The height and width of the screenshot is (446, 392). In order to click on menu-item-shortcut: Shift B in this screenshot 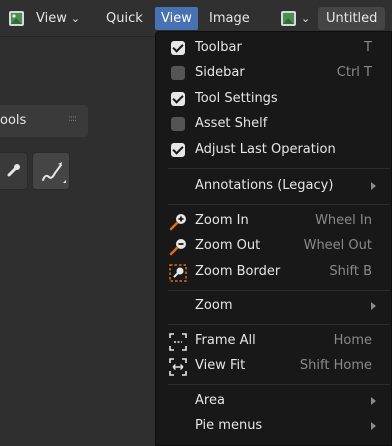, I will do `click(350, 271)`.